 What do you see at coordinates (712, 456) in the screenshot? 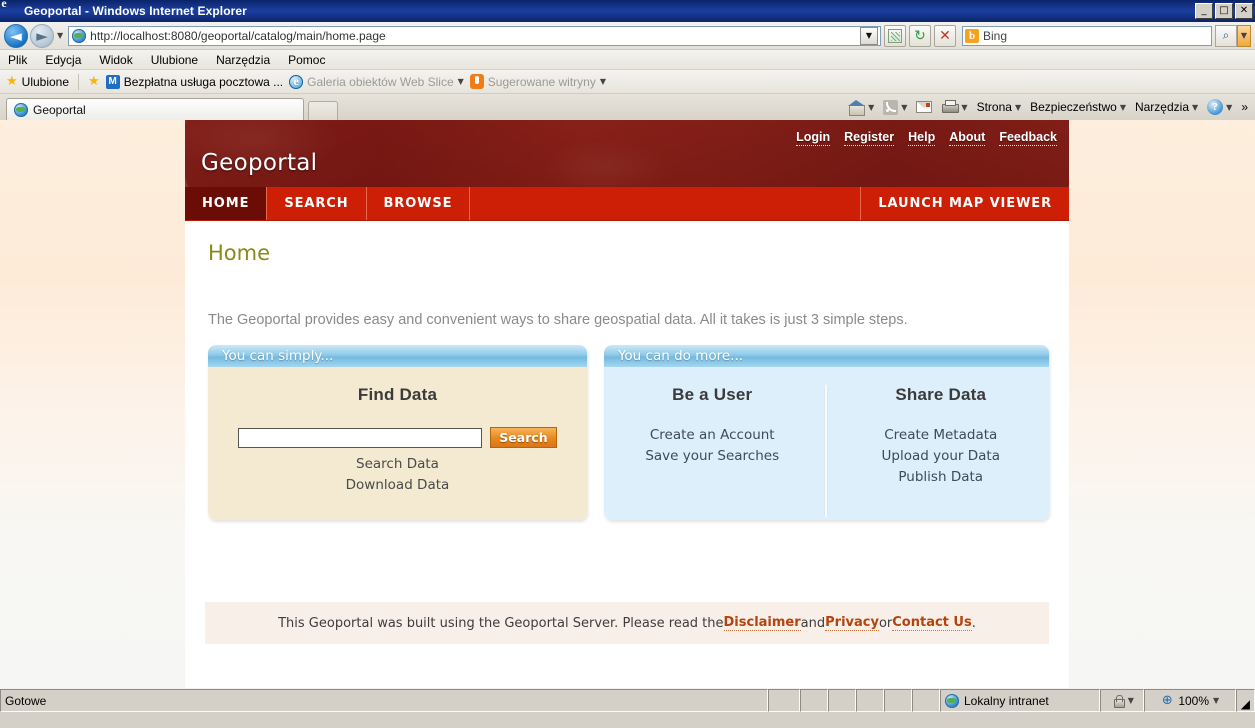
I see `save-your-searches-link: Save your Searches` at bounding box center [712, 456].